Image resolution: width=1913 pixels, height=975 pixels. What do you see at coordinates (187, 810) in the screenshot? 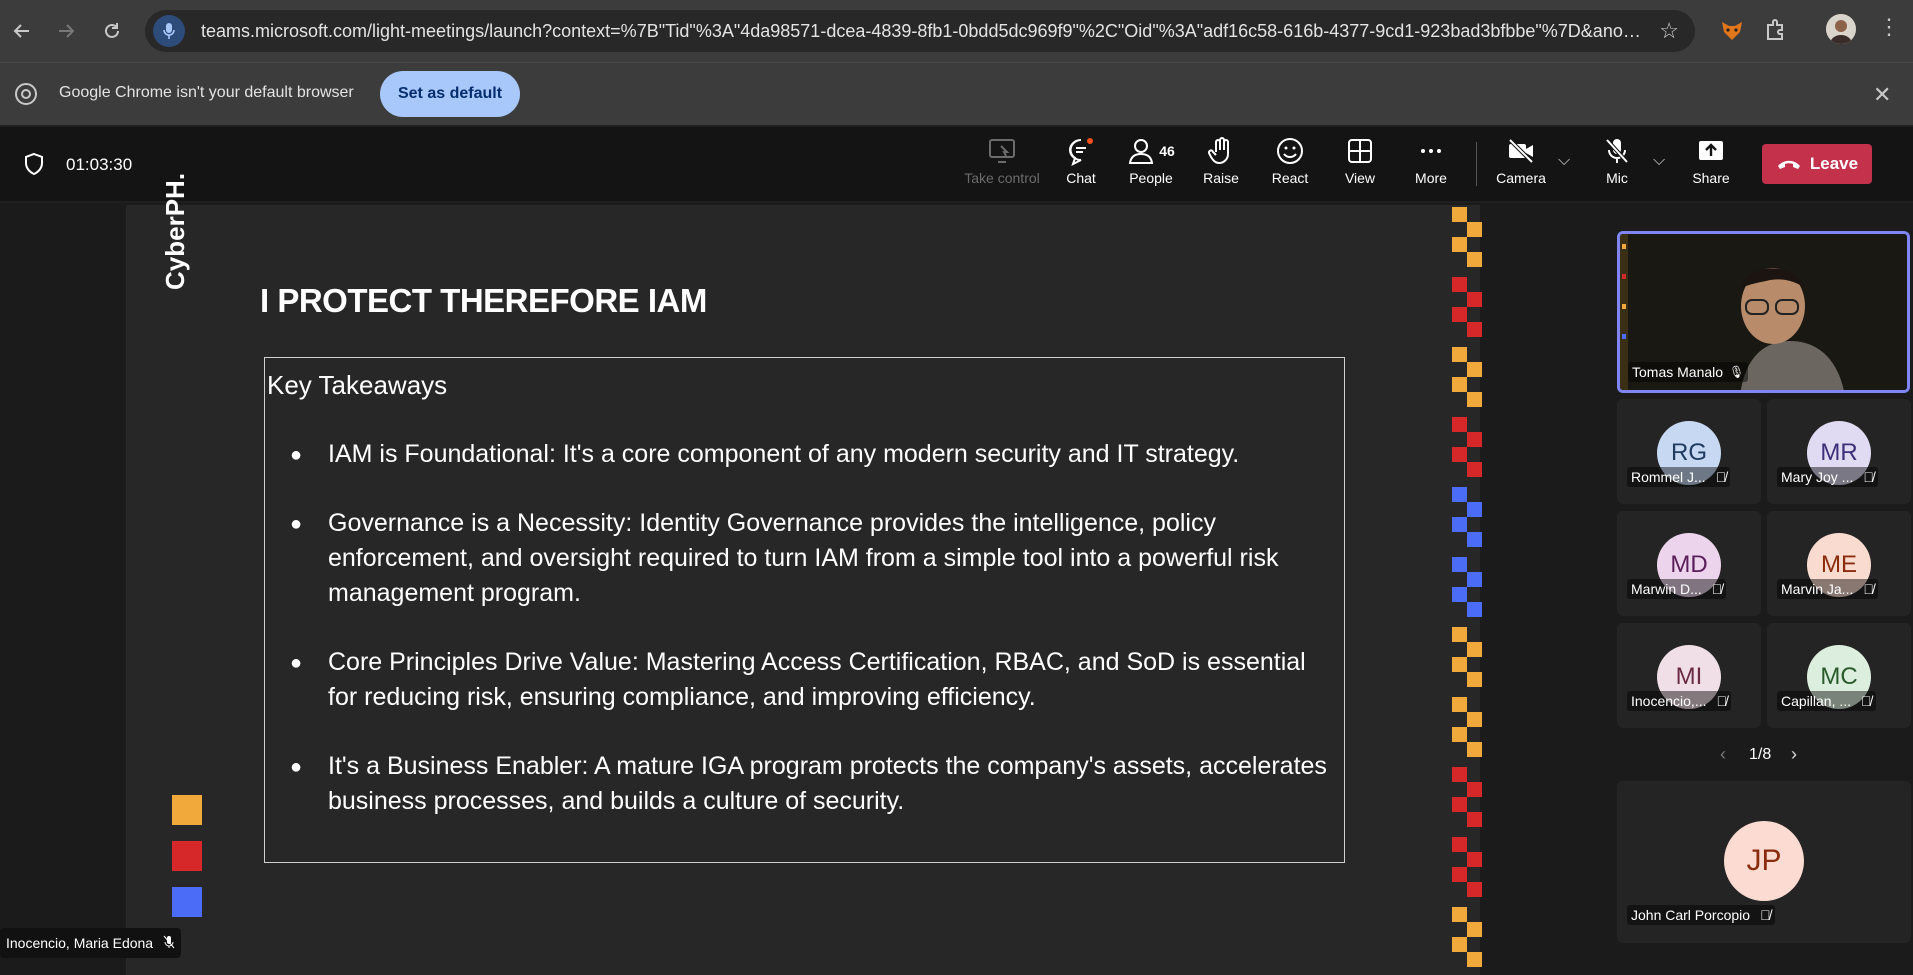
I see `yellow-square-decoration` at bounding box center [187, 810].